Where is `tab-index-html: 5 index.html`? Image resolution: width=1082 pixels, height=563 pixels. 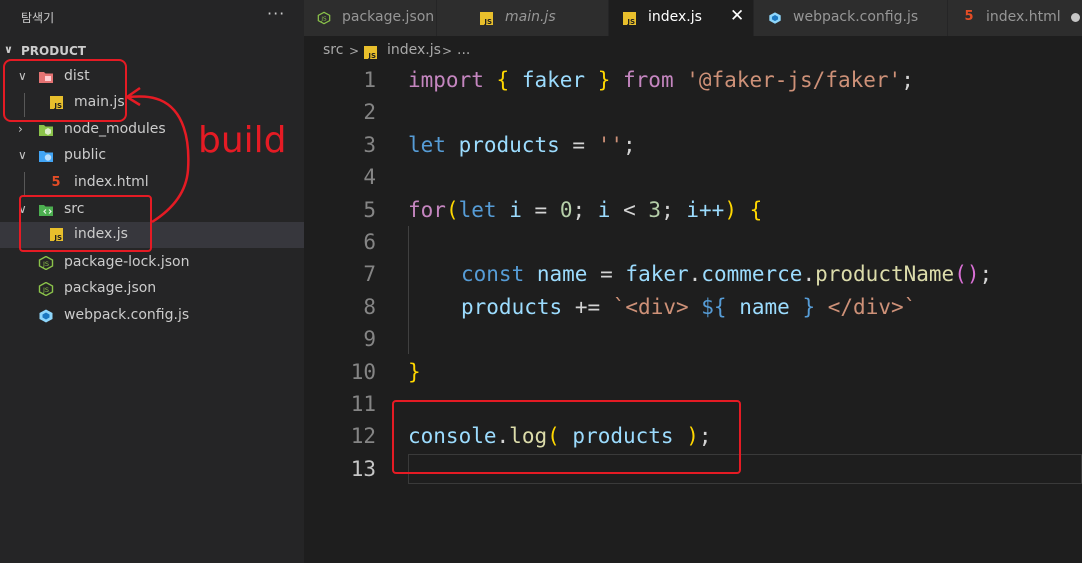 tab-index-html: 5 index.html is located at coordinates (1015, 18).